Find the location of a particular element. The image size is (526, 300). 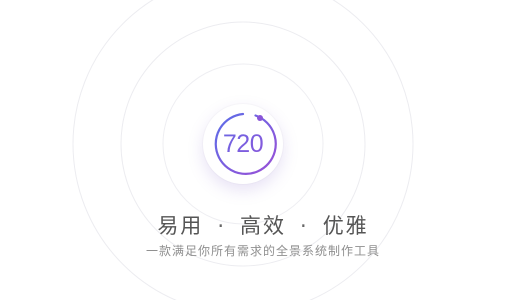

headline: 易用 · 高效 · 优雅 is located at coordinates (263, 225).